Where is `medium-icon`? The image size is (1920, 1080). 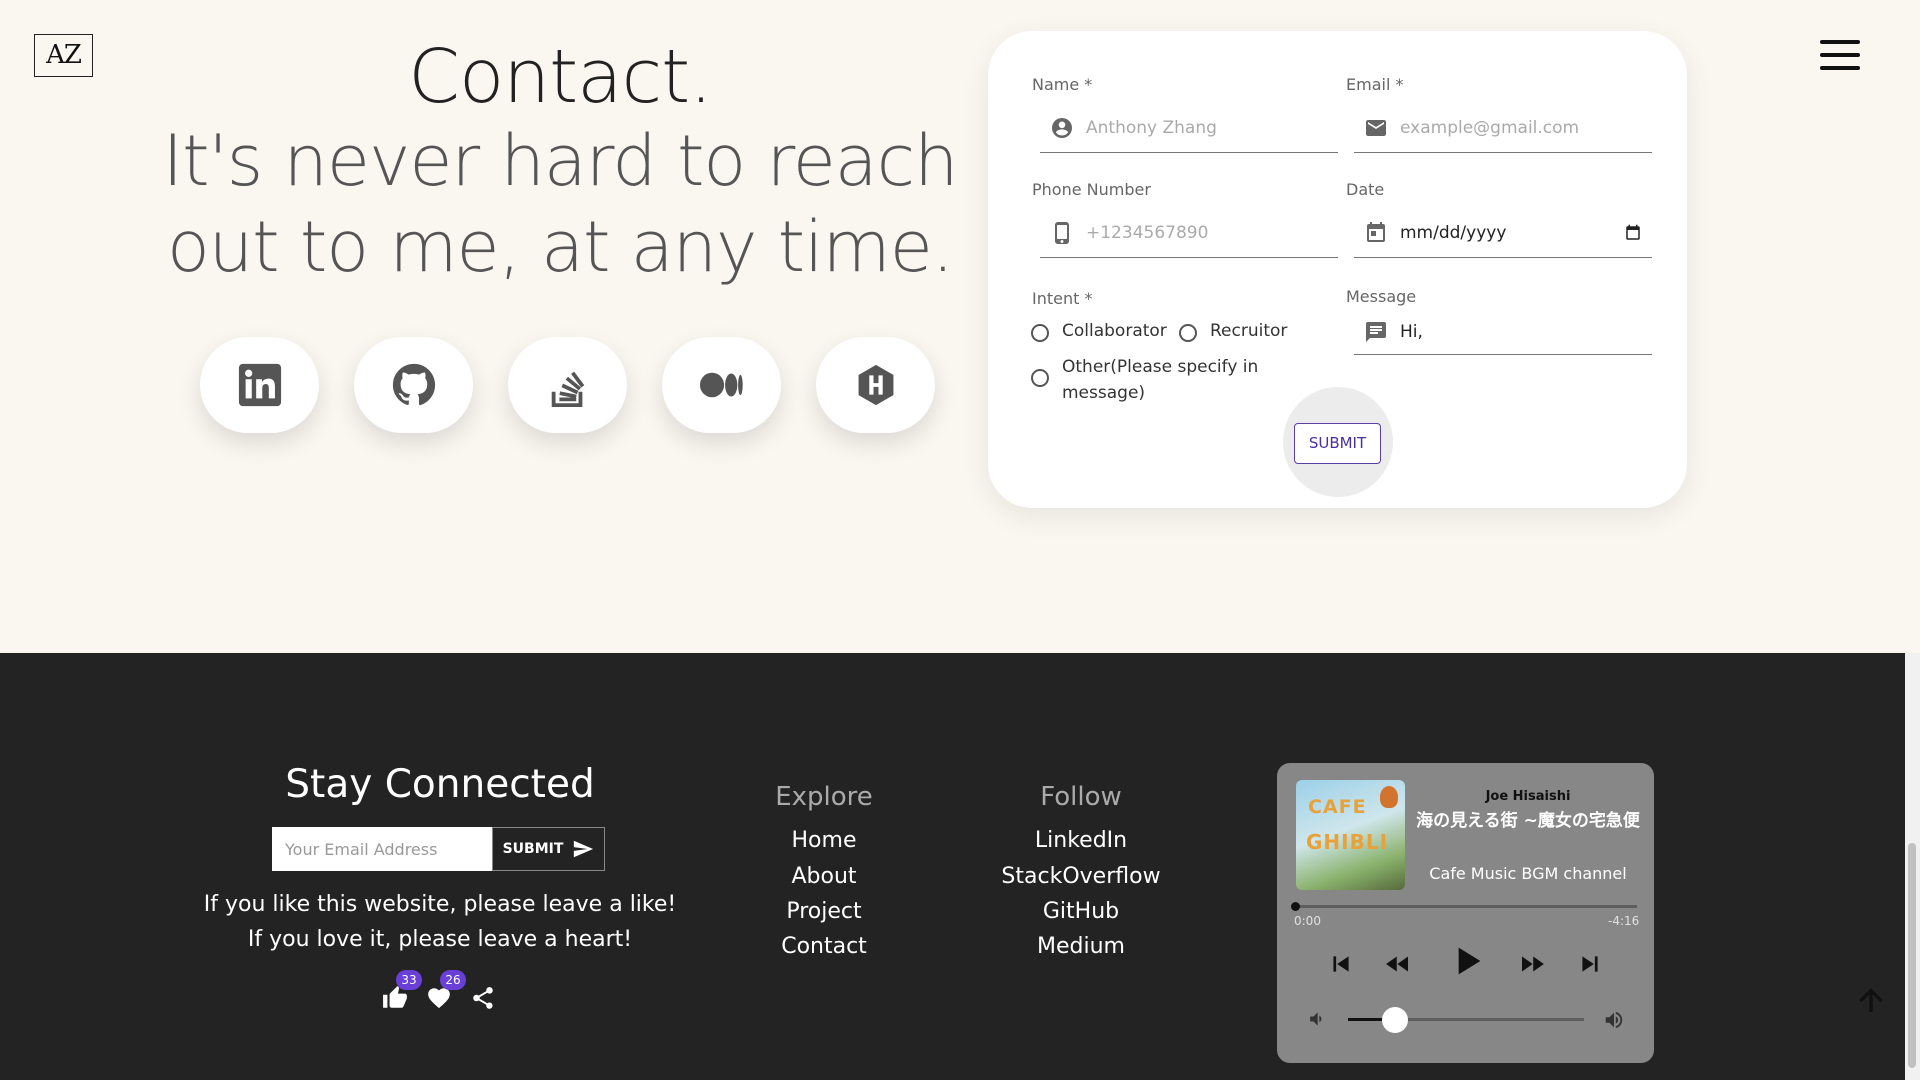
medium-icon is located at coordinates (721, 385).